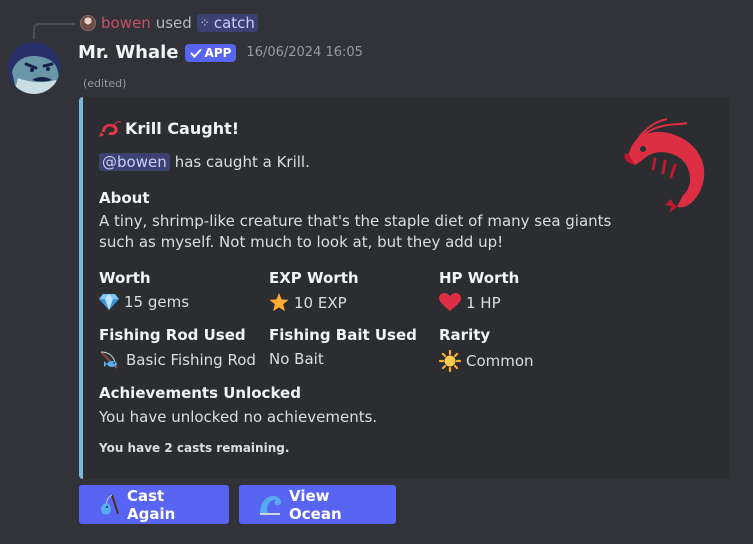 This screenshot has width=753, height=544. What do you see at coordinates (270, 505) in the screenshot?
I see `wave-icon` at bounding box center [270, 505].